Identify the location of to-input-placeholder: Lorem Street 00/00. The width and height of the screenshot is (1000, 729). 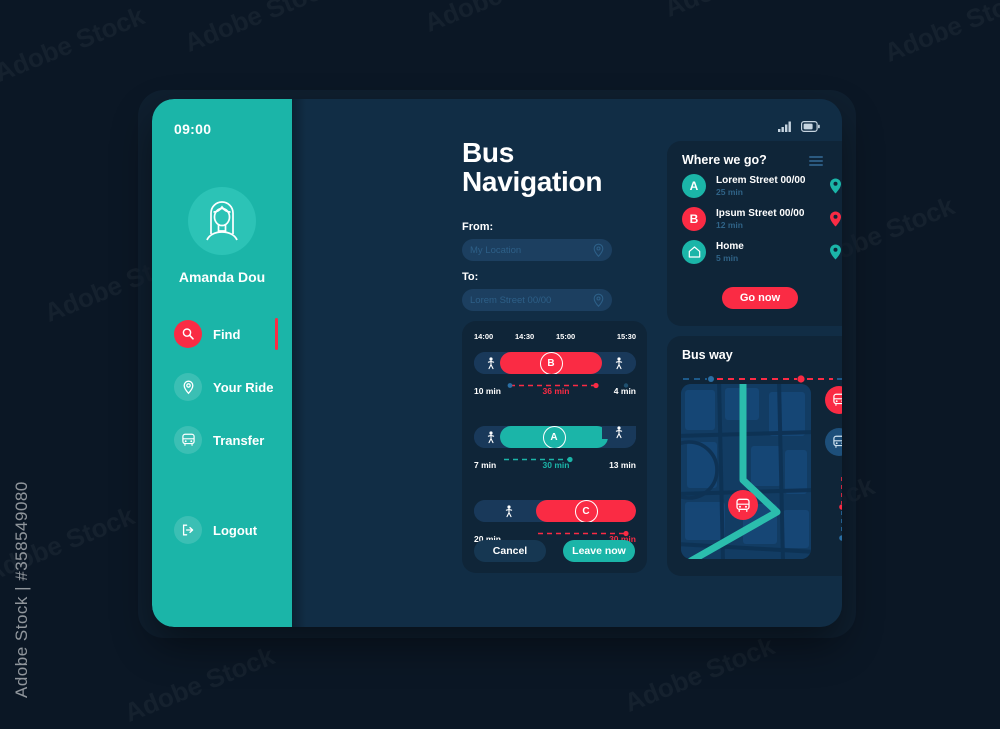
(511, 300).